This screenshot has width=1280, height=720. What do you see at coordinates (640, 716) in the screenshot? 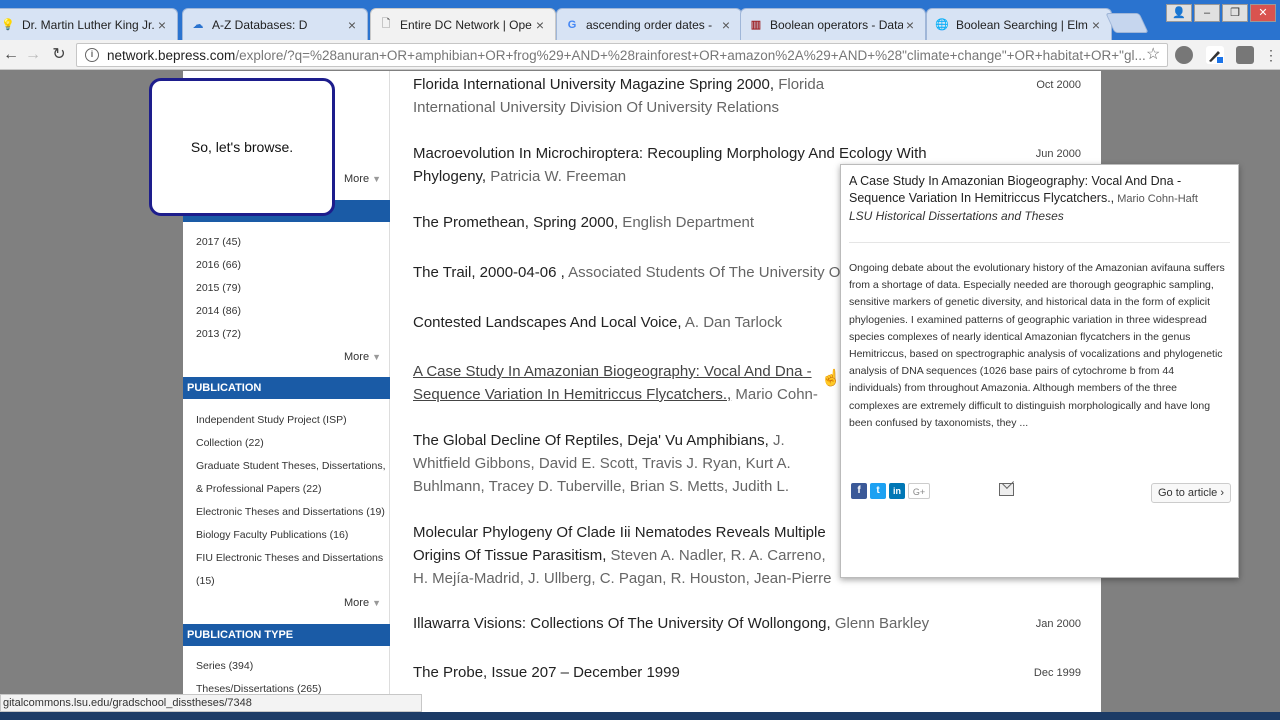
I see `os-taskbar` at bounding box center [640, 716].